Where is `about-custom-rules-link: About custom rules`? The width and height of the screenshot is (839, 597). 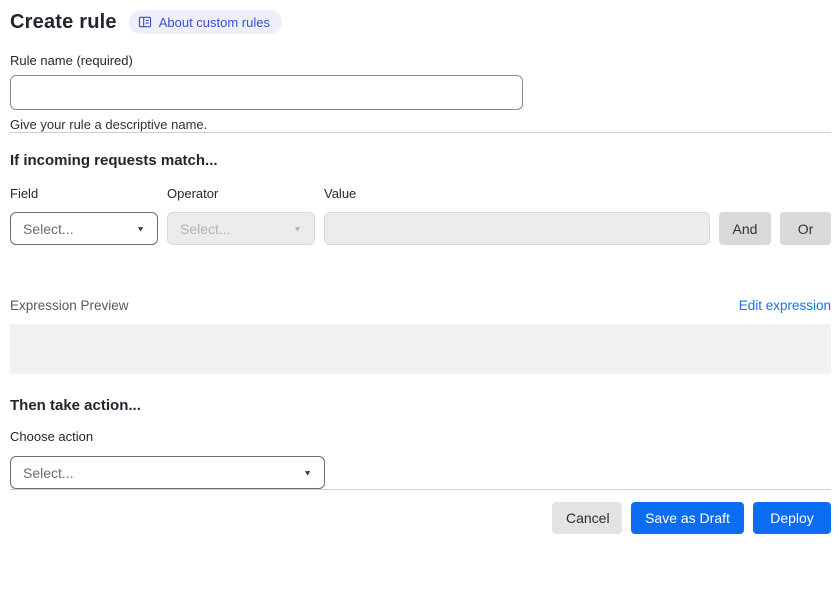 about-custom-rules-link: About custom rules is located at coordinates (205, 22).